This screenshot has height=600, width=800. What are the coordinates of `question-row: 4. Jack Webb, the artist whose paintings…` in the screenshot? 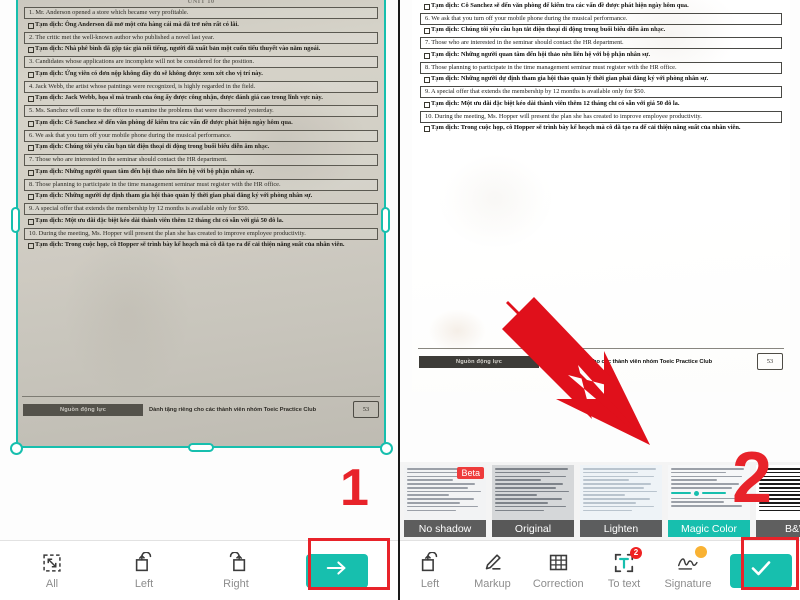 It's located at (201, 86).